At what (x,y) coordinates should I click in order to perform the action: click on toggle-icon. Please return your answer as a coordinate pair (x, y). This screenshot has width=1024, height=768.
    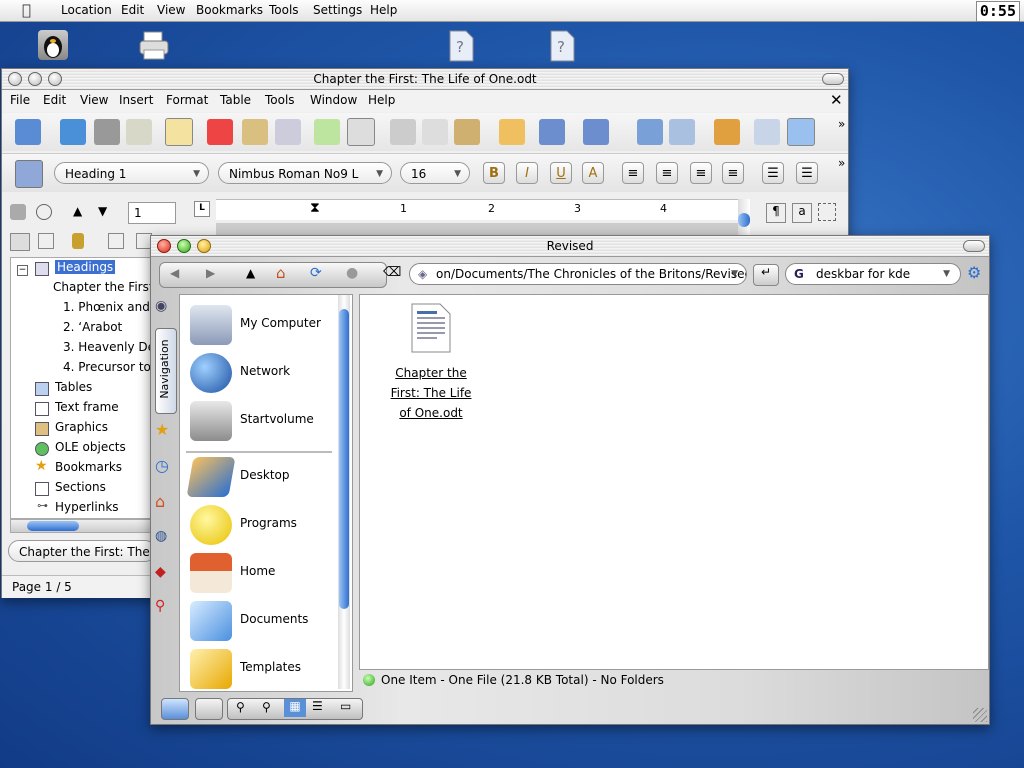
    Looking at the image, I should click on (18, 212).